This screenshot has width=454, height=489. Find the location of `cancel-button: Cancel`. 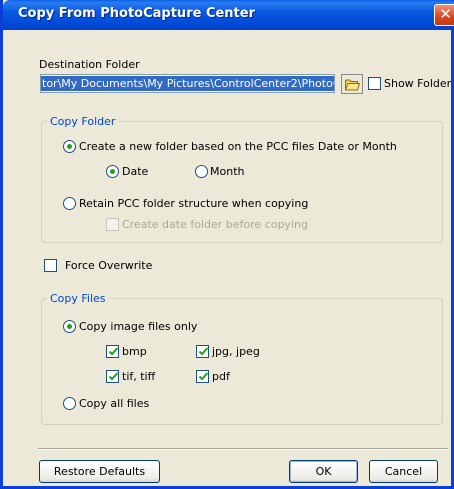

cancel-button: Cancel is located at coordinates (403, 471).